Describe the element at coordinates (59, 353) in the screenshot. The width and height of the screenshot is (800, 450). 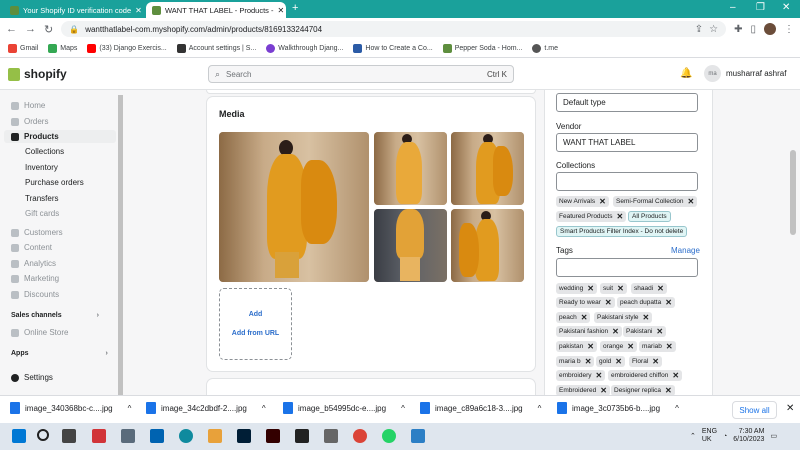
I see `sidebar-section-apps: Apps ›` at that location.